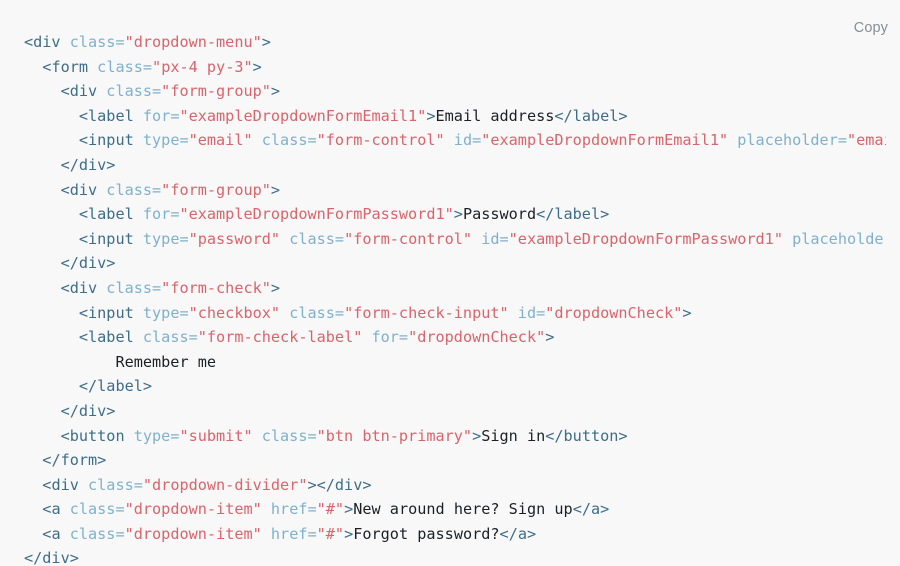  Describe the element at coordinates (70, 66) in the screenshot. I see `code-token-tag: <form` at that location.